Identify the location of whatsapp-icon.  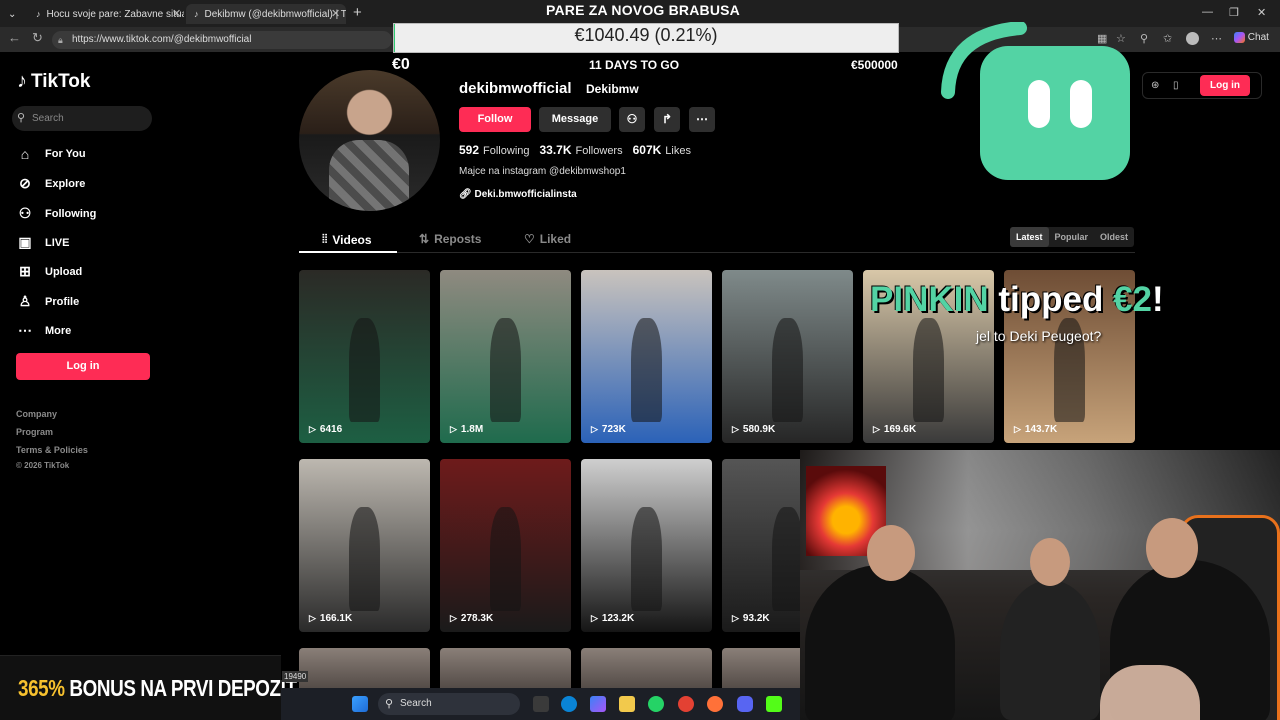
(656, 704).